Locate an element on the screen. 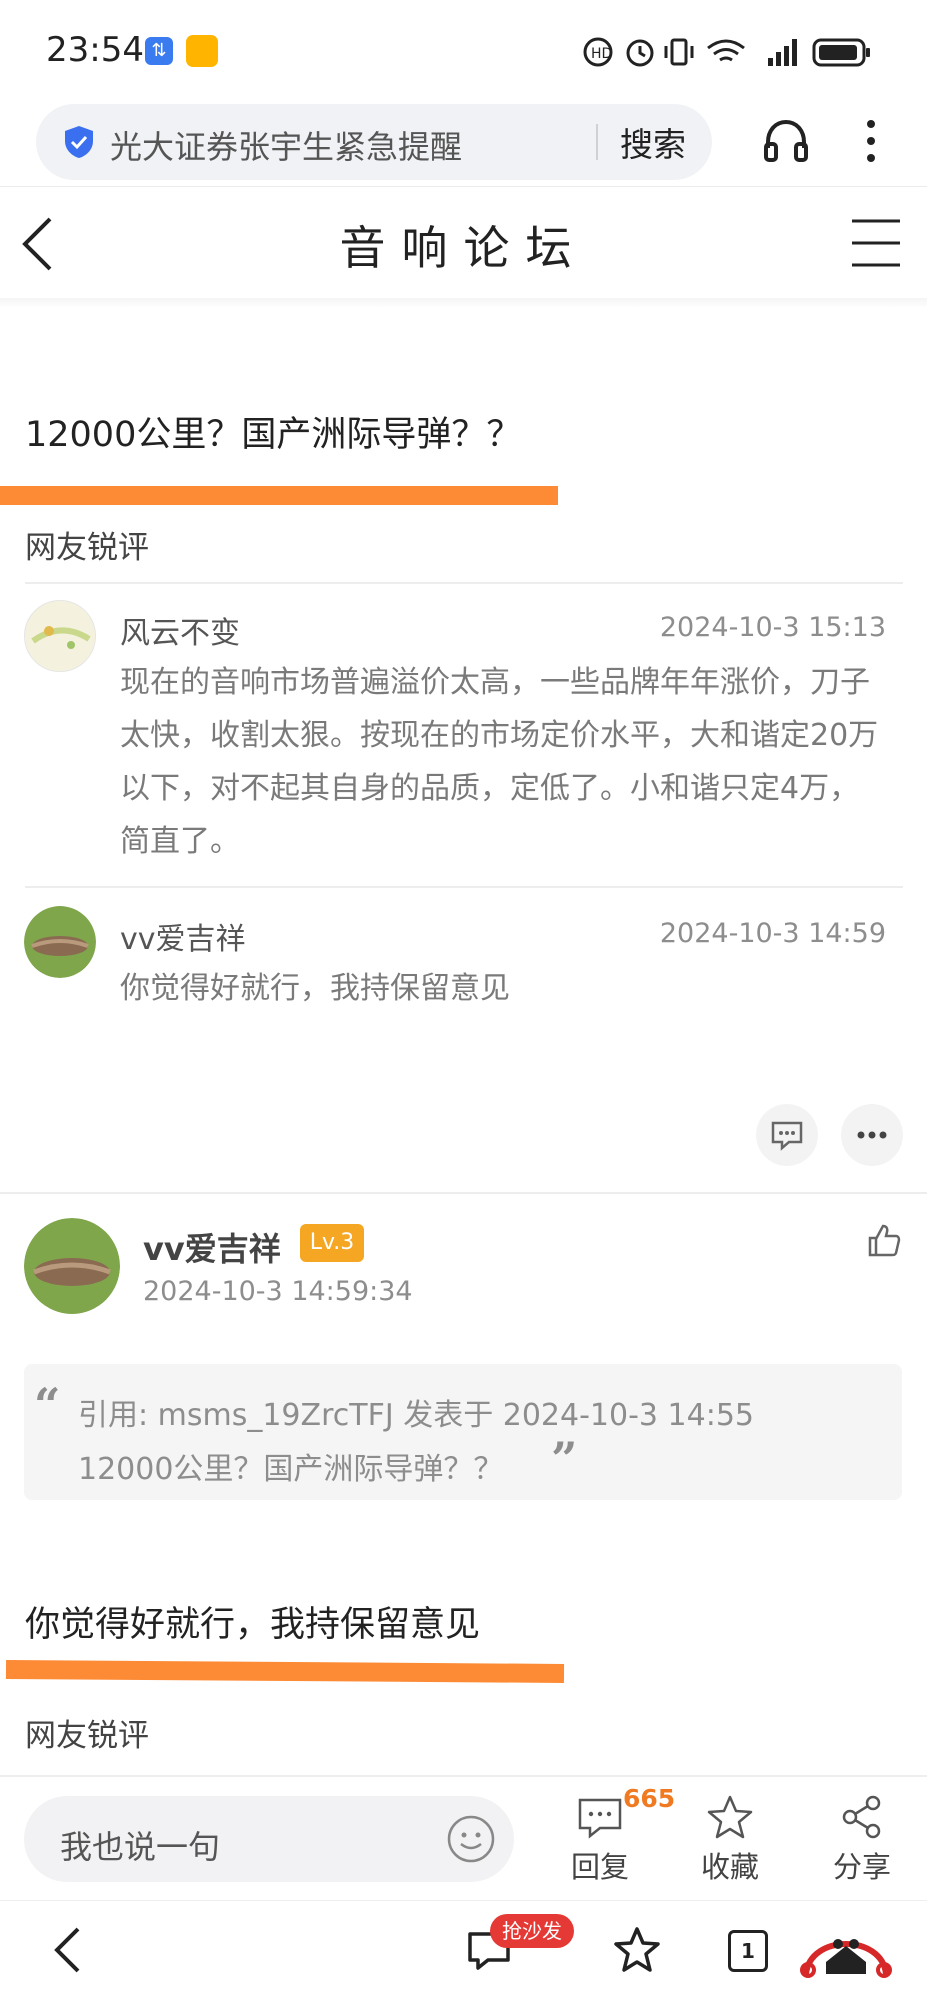  comment-time: 2024-10-3 15:13 is located at coordinates (772, 627).